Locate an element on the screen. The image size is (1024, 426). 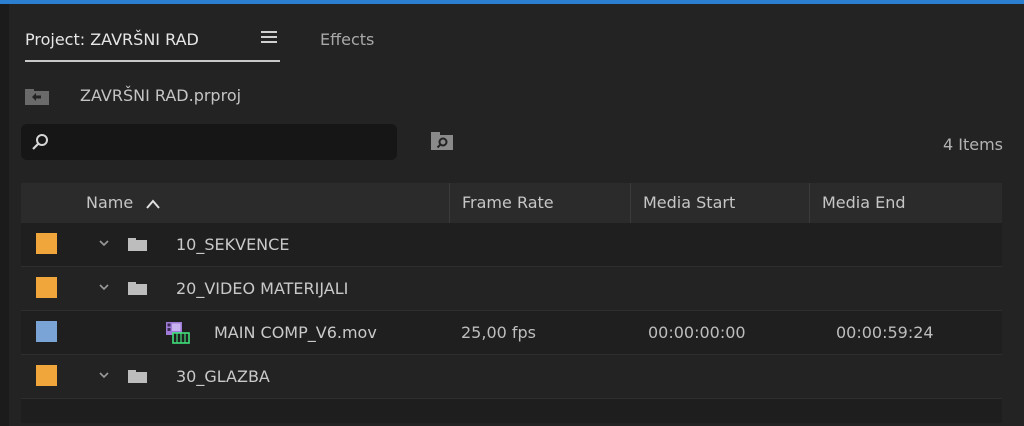
hamburger-icon is located at coordinates (269, 36).